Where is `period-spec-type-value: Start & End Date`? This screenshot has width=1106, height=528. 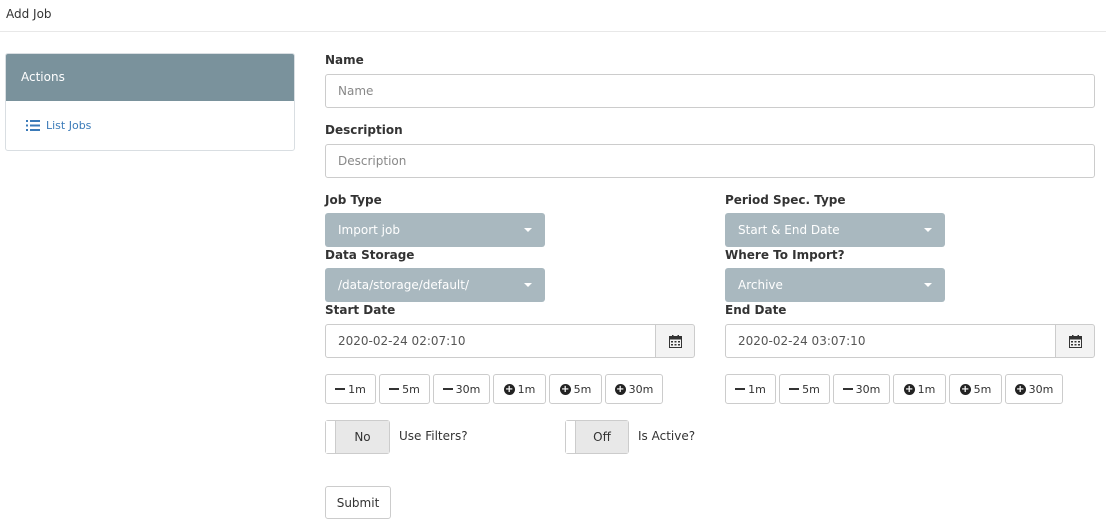 period-spec-type-value: Start & End Date is located at coordinates (789, 230).